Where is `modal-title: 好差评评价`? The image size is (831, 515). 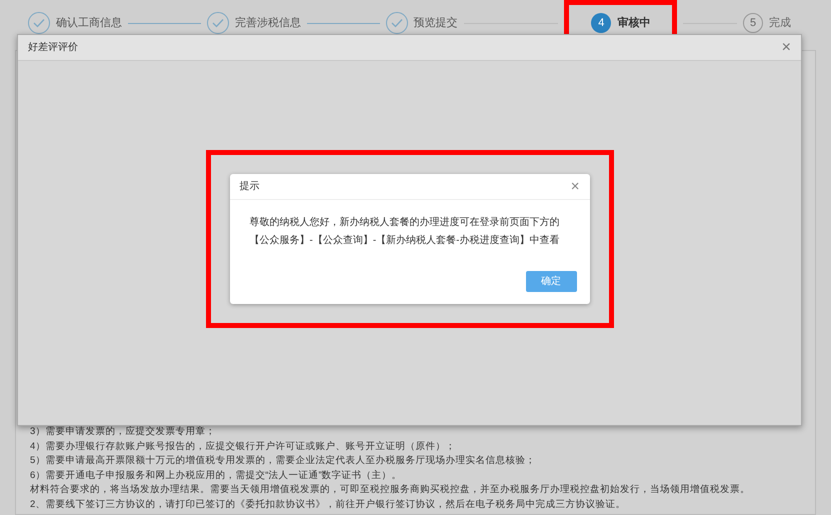
modal-title: 好差评评价 is located at coordinates (53, 48).